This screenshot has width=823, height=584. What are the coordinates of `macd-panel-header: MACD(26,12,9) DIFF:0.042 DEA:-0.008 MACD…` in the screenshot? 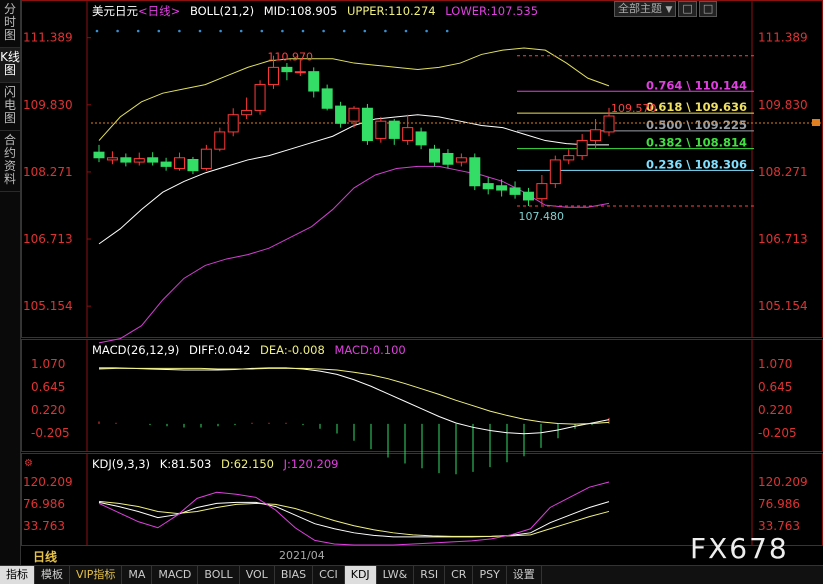 It's located at (252, 350).